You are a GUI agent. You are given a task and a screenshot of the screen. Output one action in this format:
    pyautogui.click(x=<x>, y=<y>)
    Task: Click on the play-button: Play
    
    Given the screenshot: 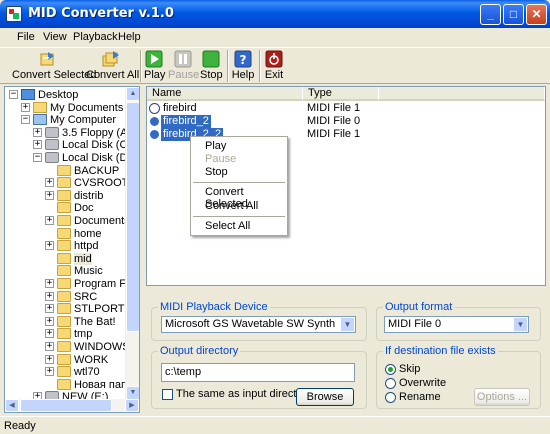 What is the action you would take?
    pyautogui.click(x=154, y=65)
    